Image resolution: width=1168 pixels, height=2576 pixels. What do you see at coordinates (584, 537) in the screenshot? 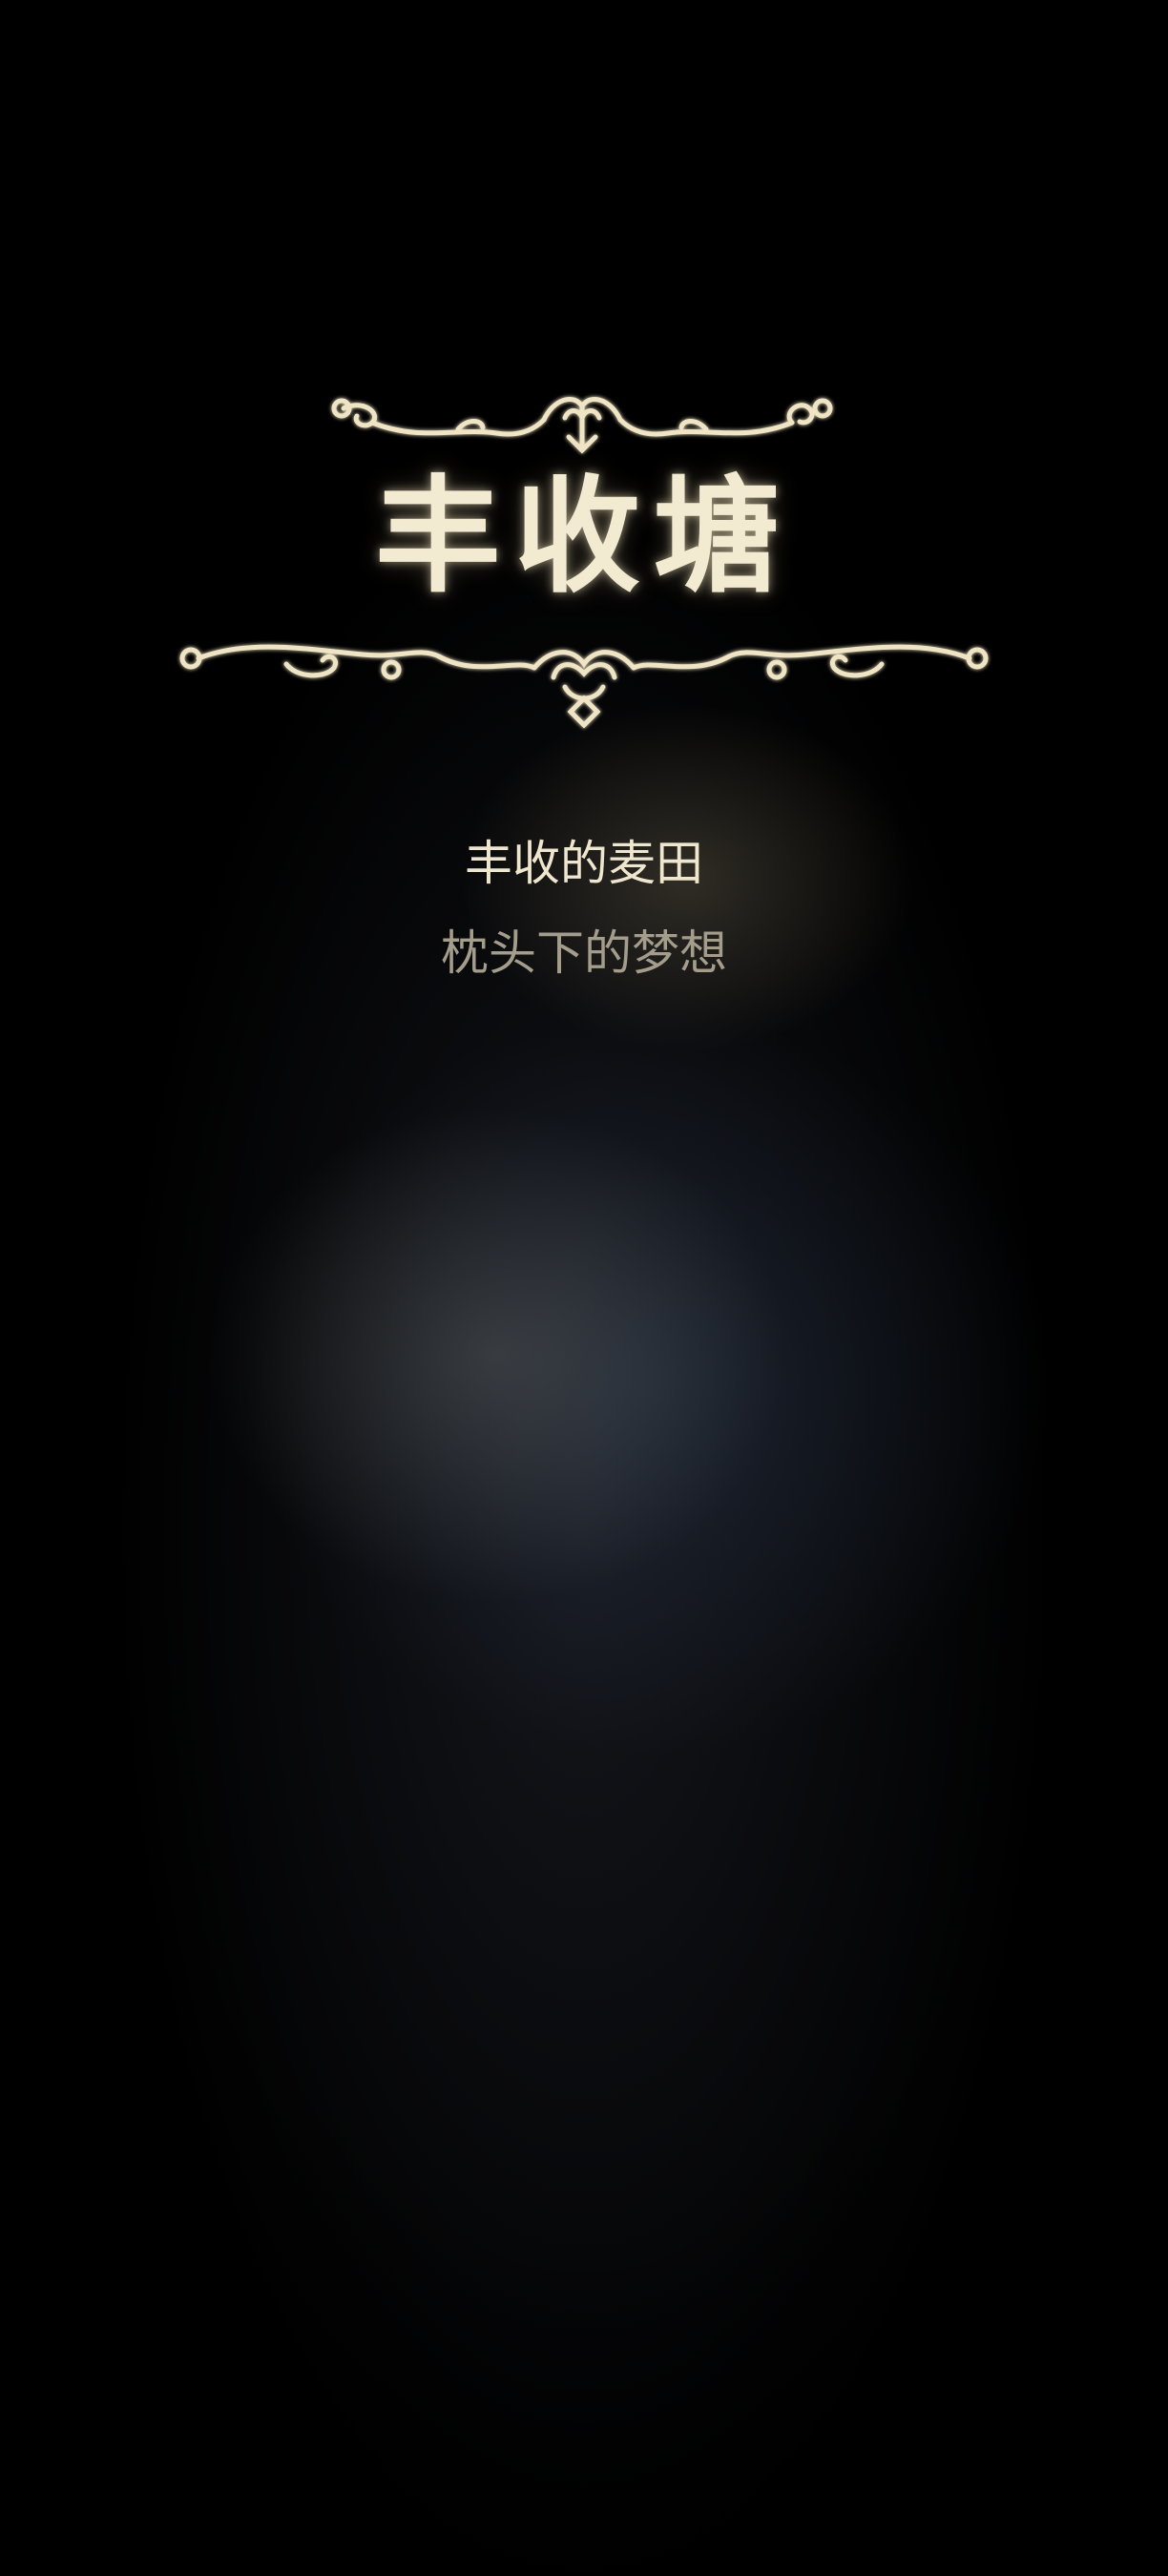
I see `area-title: 丰收塘` at bounding box center [584, 537].